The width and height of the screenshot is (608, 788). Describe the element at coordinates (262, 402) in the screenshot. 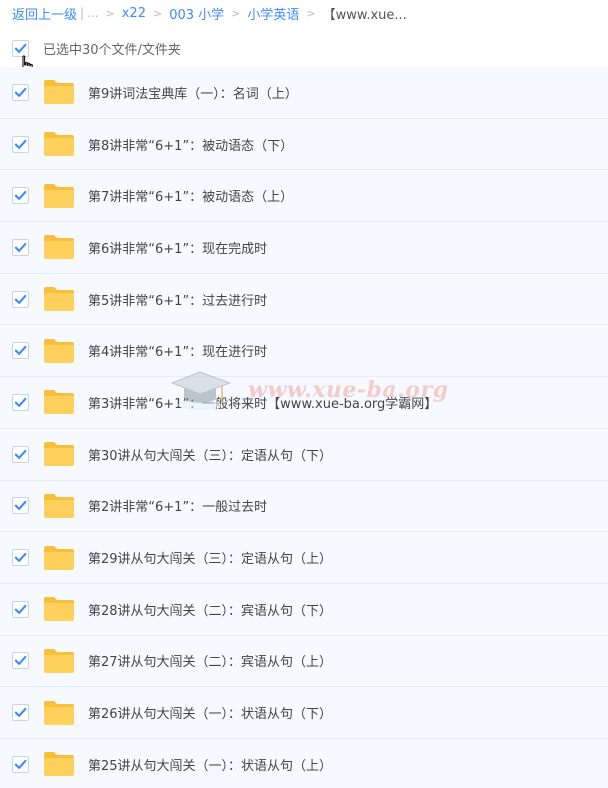

I see `file-name: 第3讲非常“6+1”：一般将来时【www.xue-ba.org学霸网】` at that location.